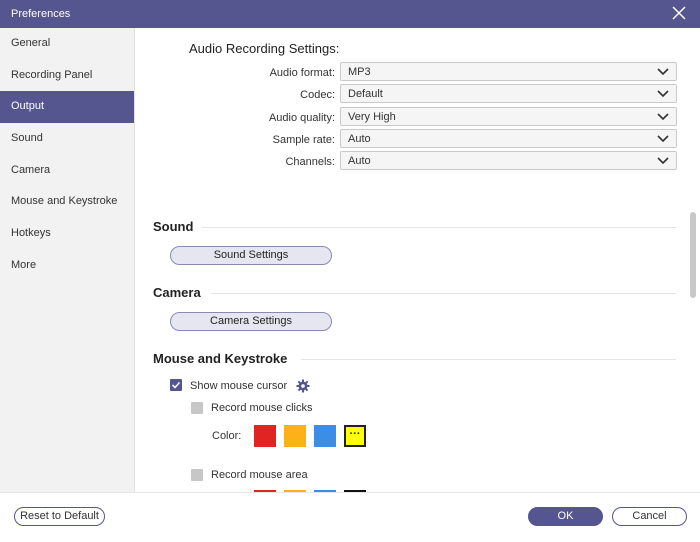 This screenshot has height=542, width=700. Describe the element at coordinates (350, 14) in the screenshot. I see `title-bar: Preferences` at that location.